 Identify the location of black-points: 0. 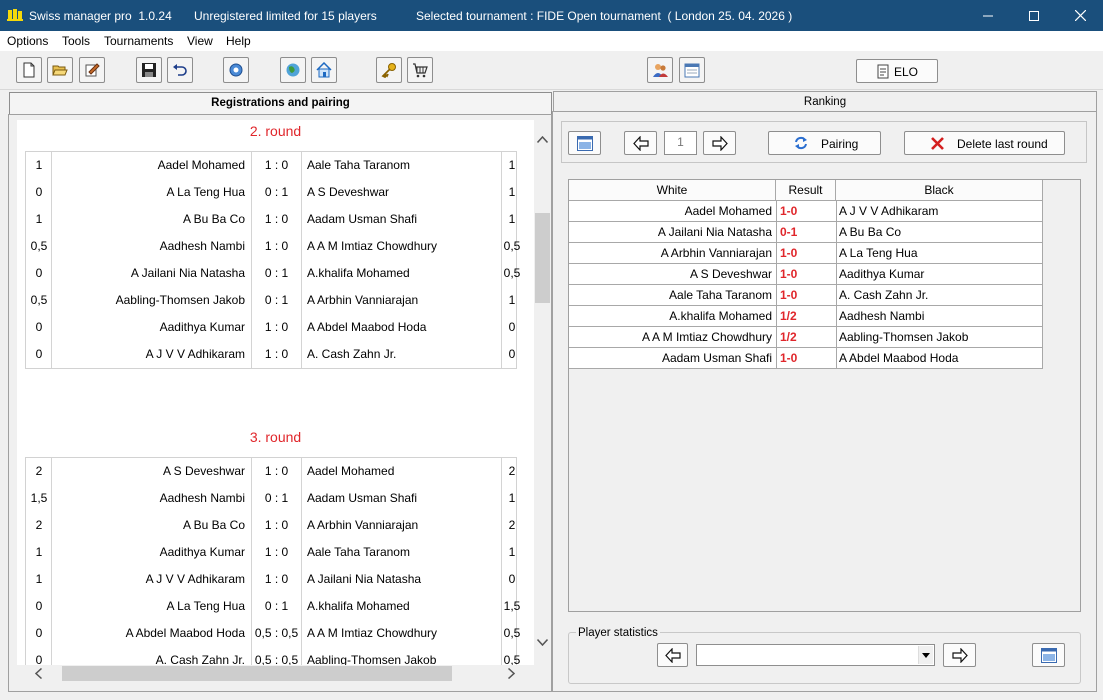
(512, 579).